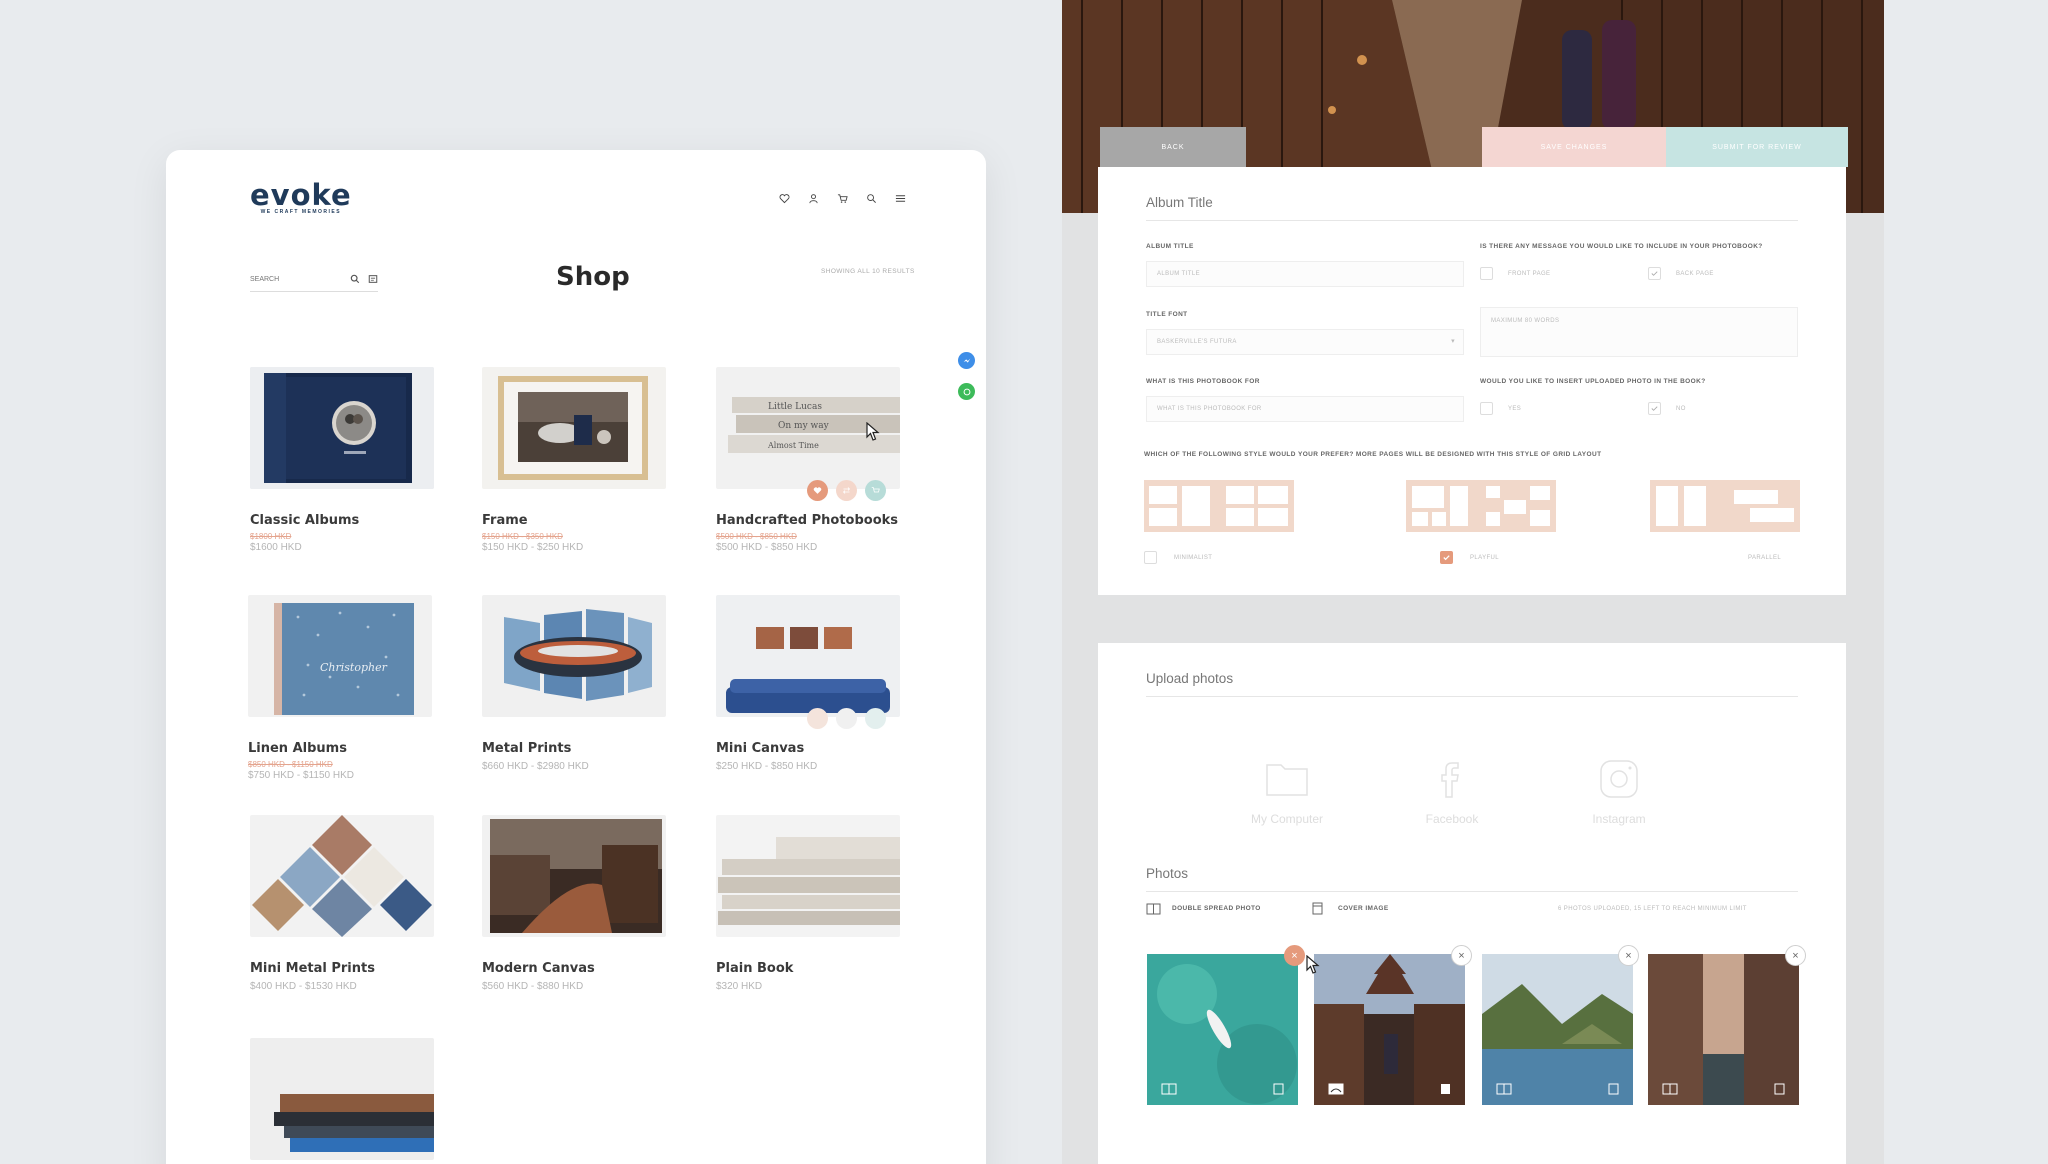 This screenshot has width=2048, height=1164. I want to click on spine-text: On my way, so click(804, 426).